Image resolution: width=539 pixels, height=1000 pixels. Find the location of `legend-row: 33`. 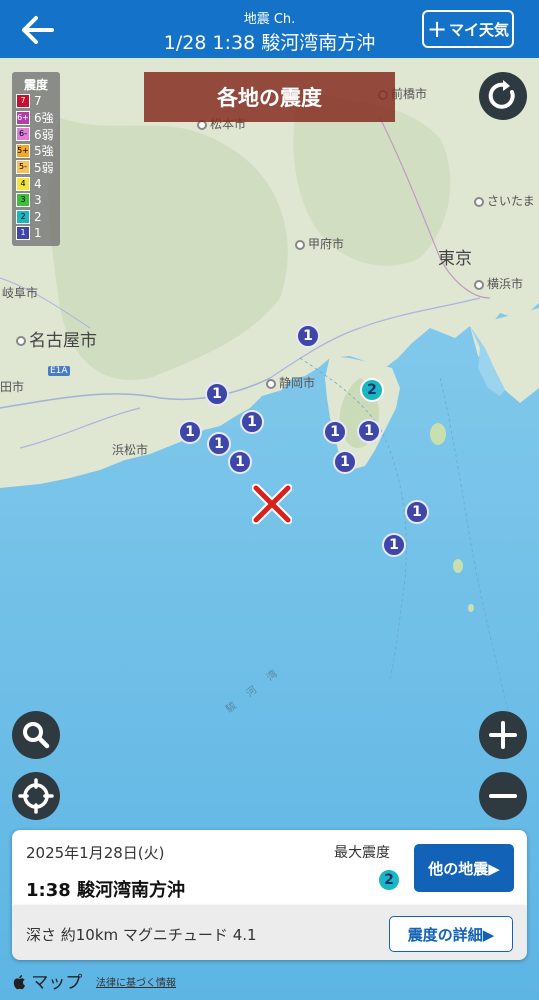

legend-row: 33 is located at coordinates (38, 200).